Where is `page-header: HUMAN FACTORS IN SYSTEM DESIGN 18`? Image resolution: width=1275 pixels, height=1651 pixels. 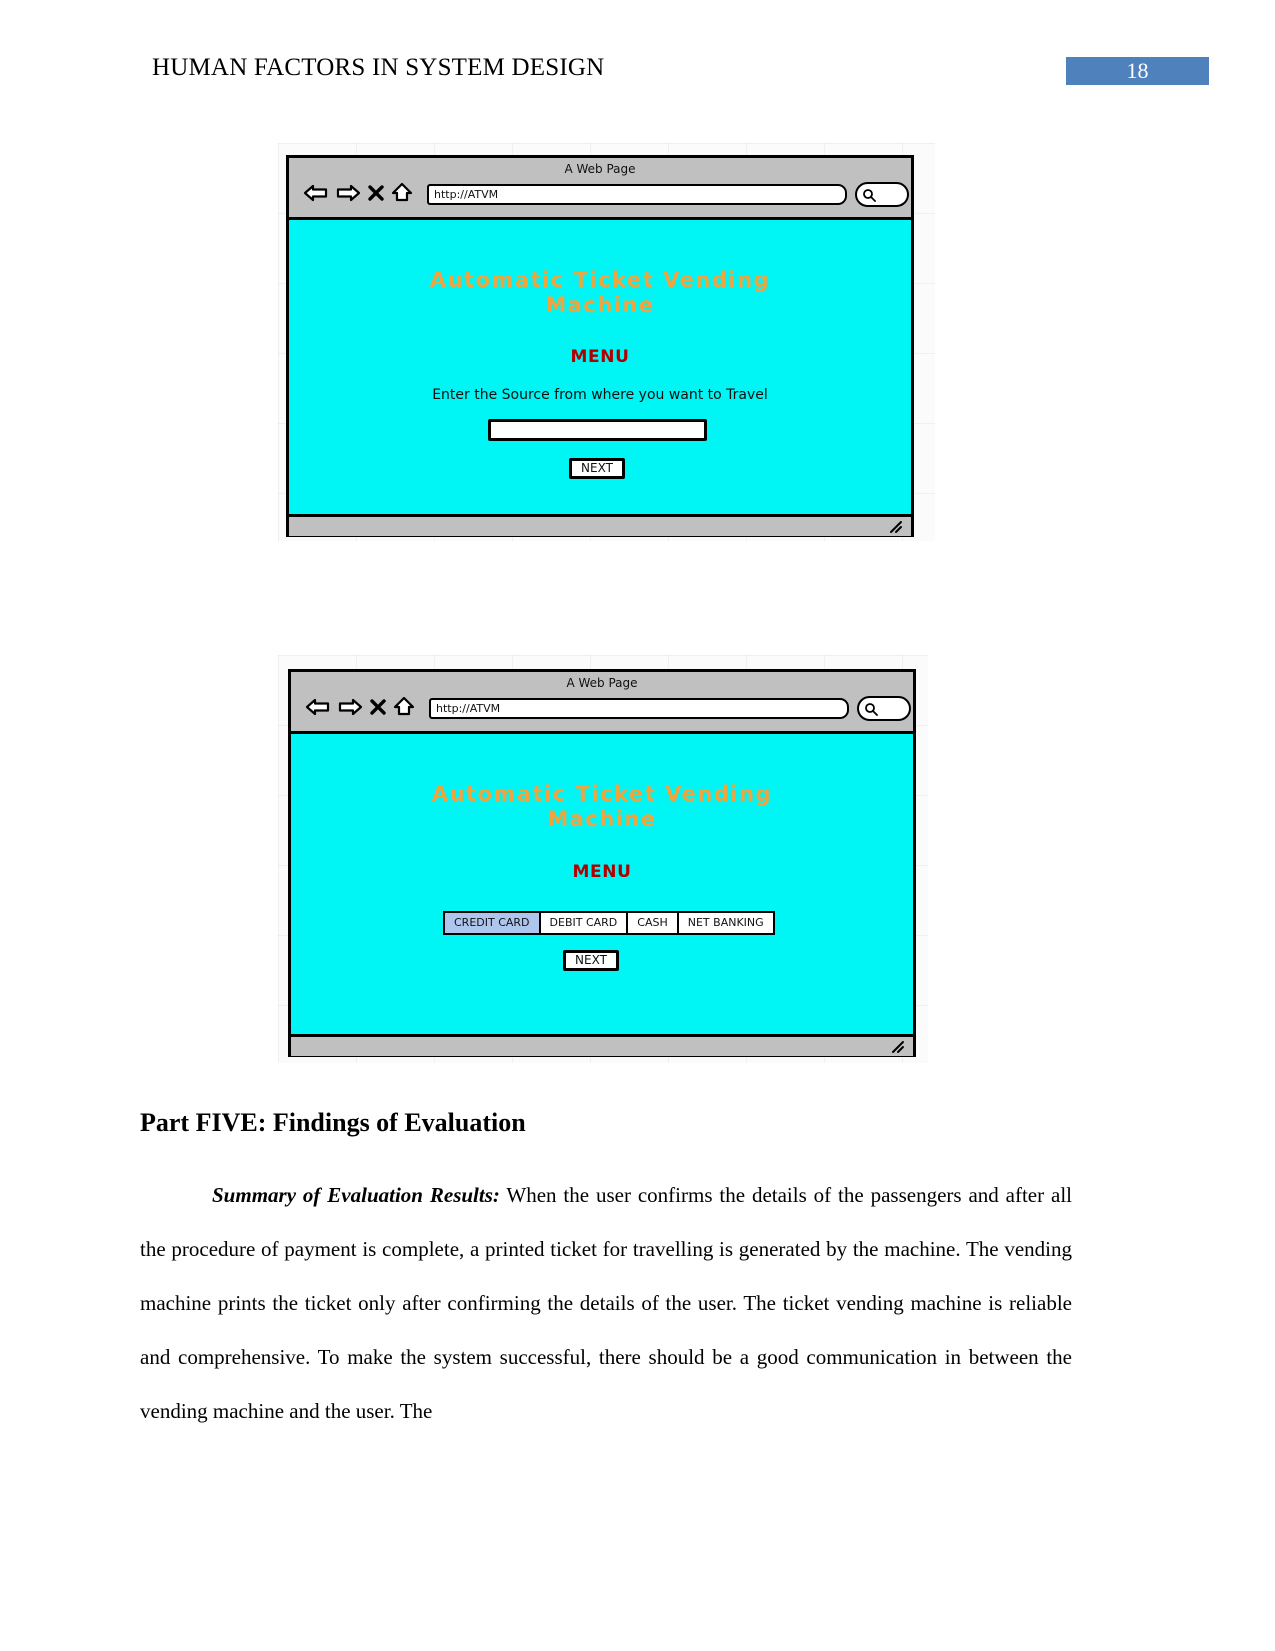
page-header: HUMAN FACTORS IN SYSTEM DESIGN 18 is located at coordinates (637, 55).